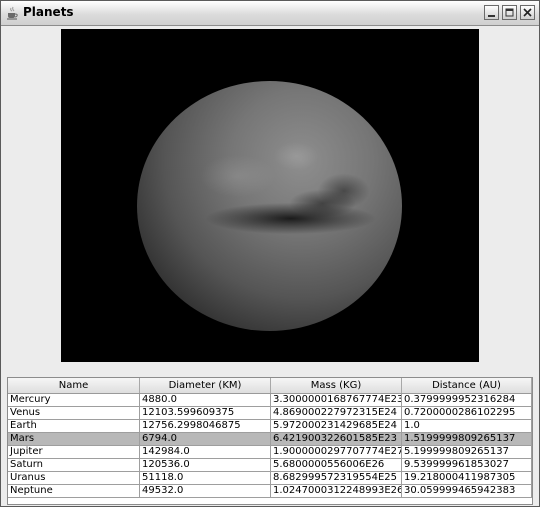 Image resolution: width=540 pixels, height=507 pixels. I want to click on window-title: Planets, so click(48, 12).